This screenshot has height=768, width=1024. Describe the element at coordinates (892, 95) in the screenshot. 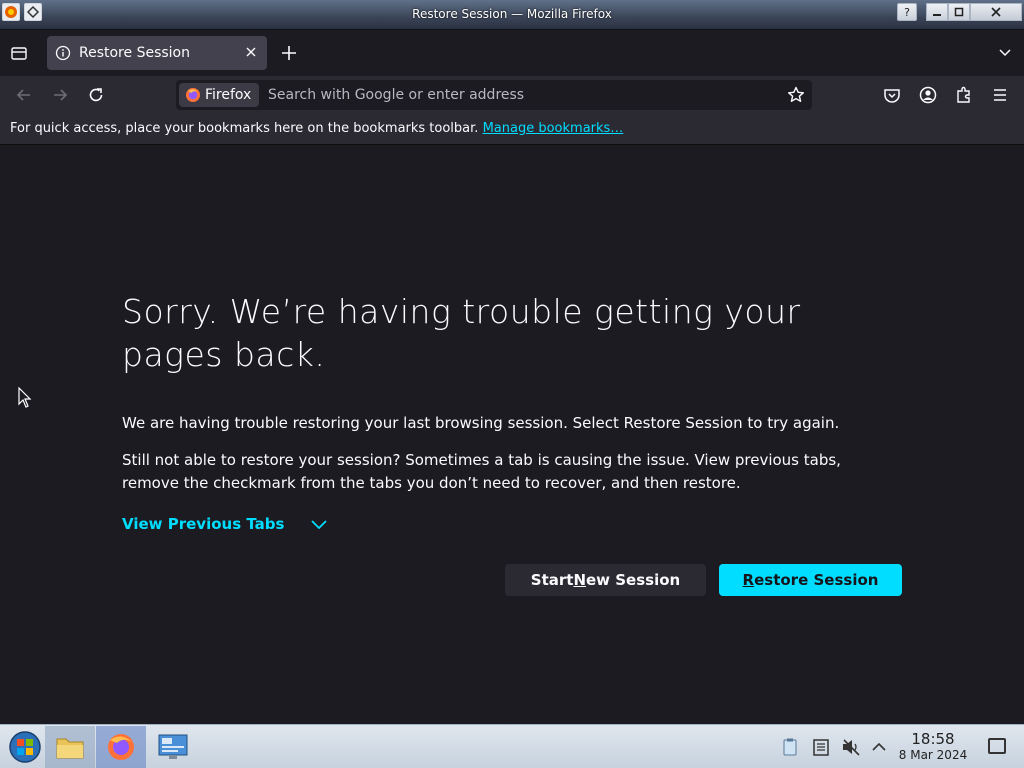

I see `pocket-icon` at that location.